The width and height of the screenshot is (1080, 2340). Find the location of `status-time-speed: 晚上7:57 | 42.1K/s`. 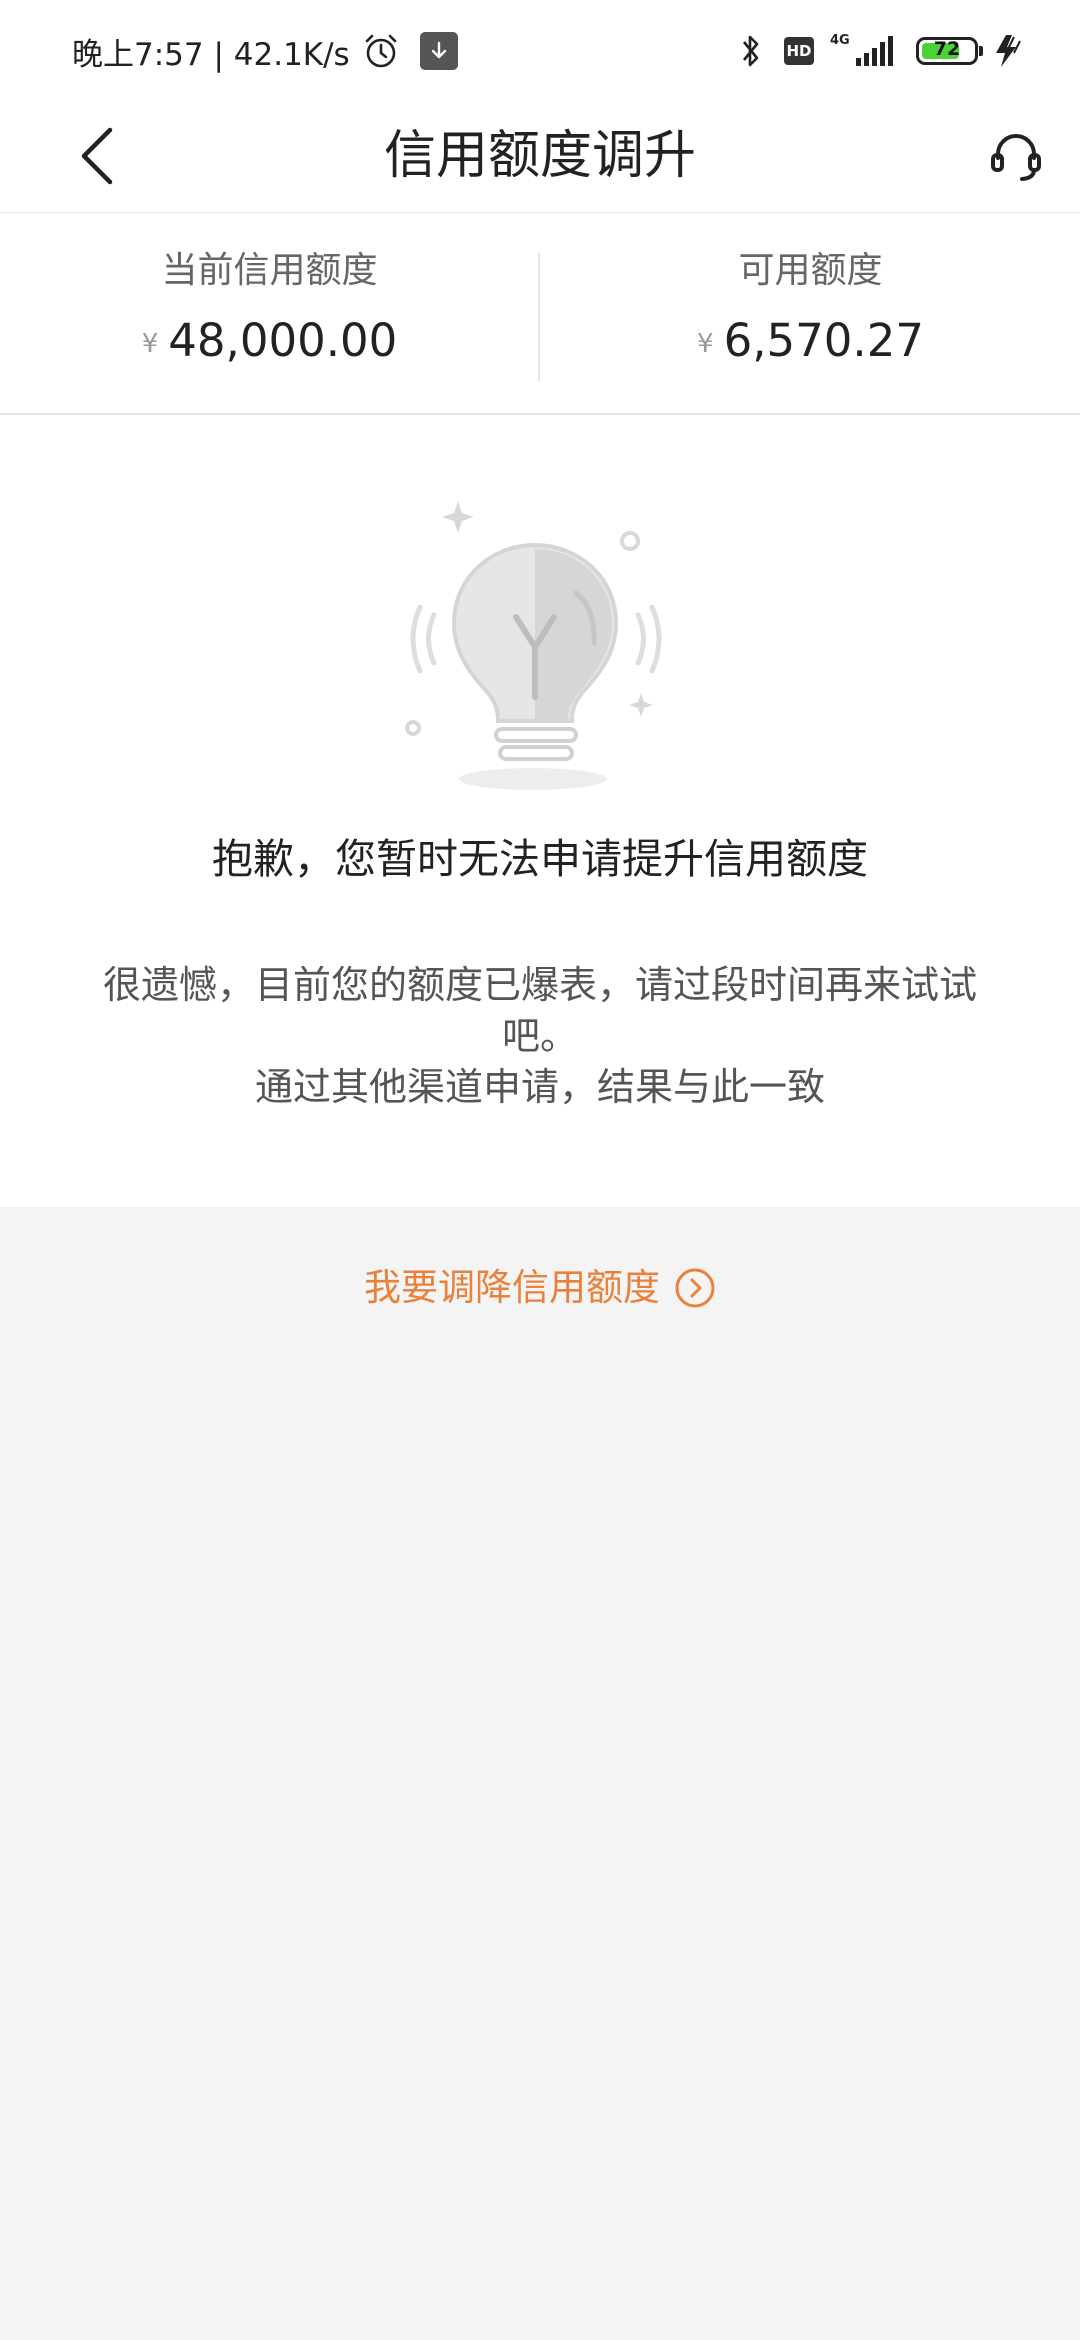

status-time-speed: 晚上7:57 | 42.1K/s is located at coordinates (211, 54).